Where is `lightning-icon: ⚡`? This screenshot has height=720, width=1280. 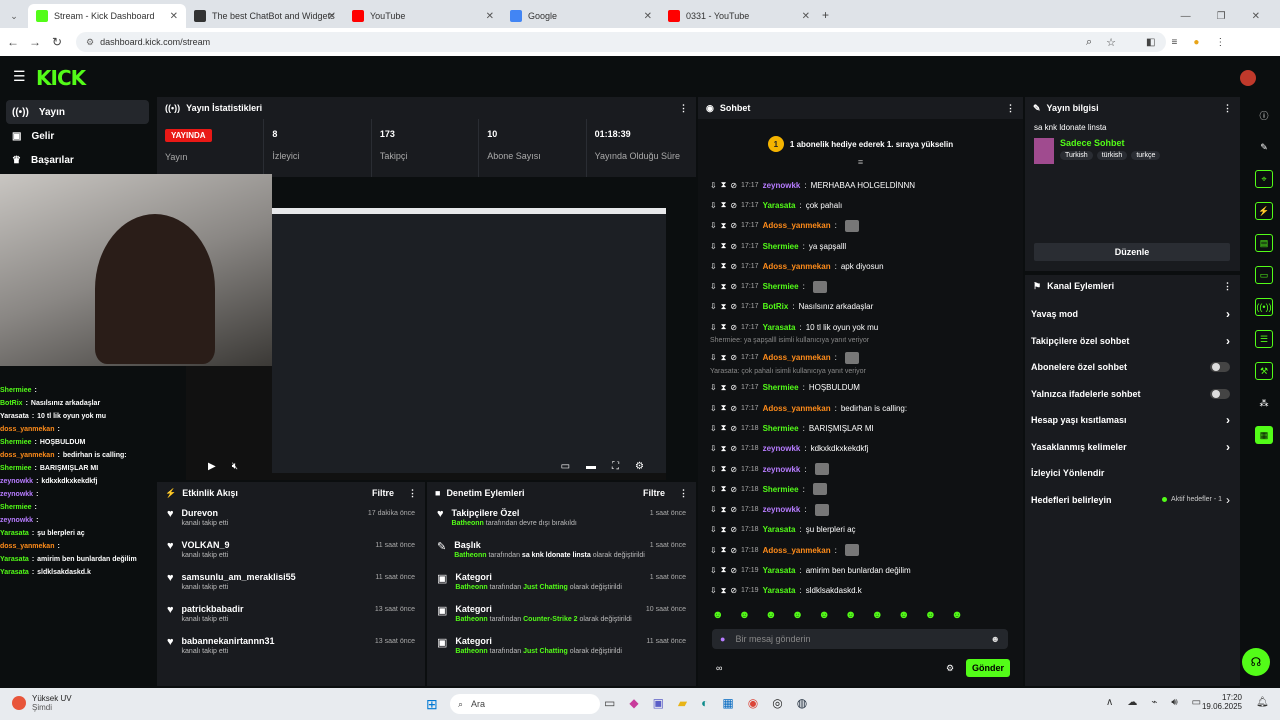 lightning-icon: ⚡ is located at coordinates (1264, 211).